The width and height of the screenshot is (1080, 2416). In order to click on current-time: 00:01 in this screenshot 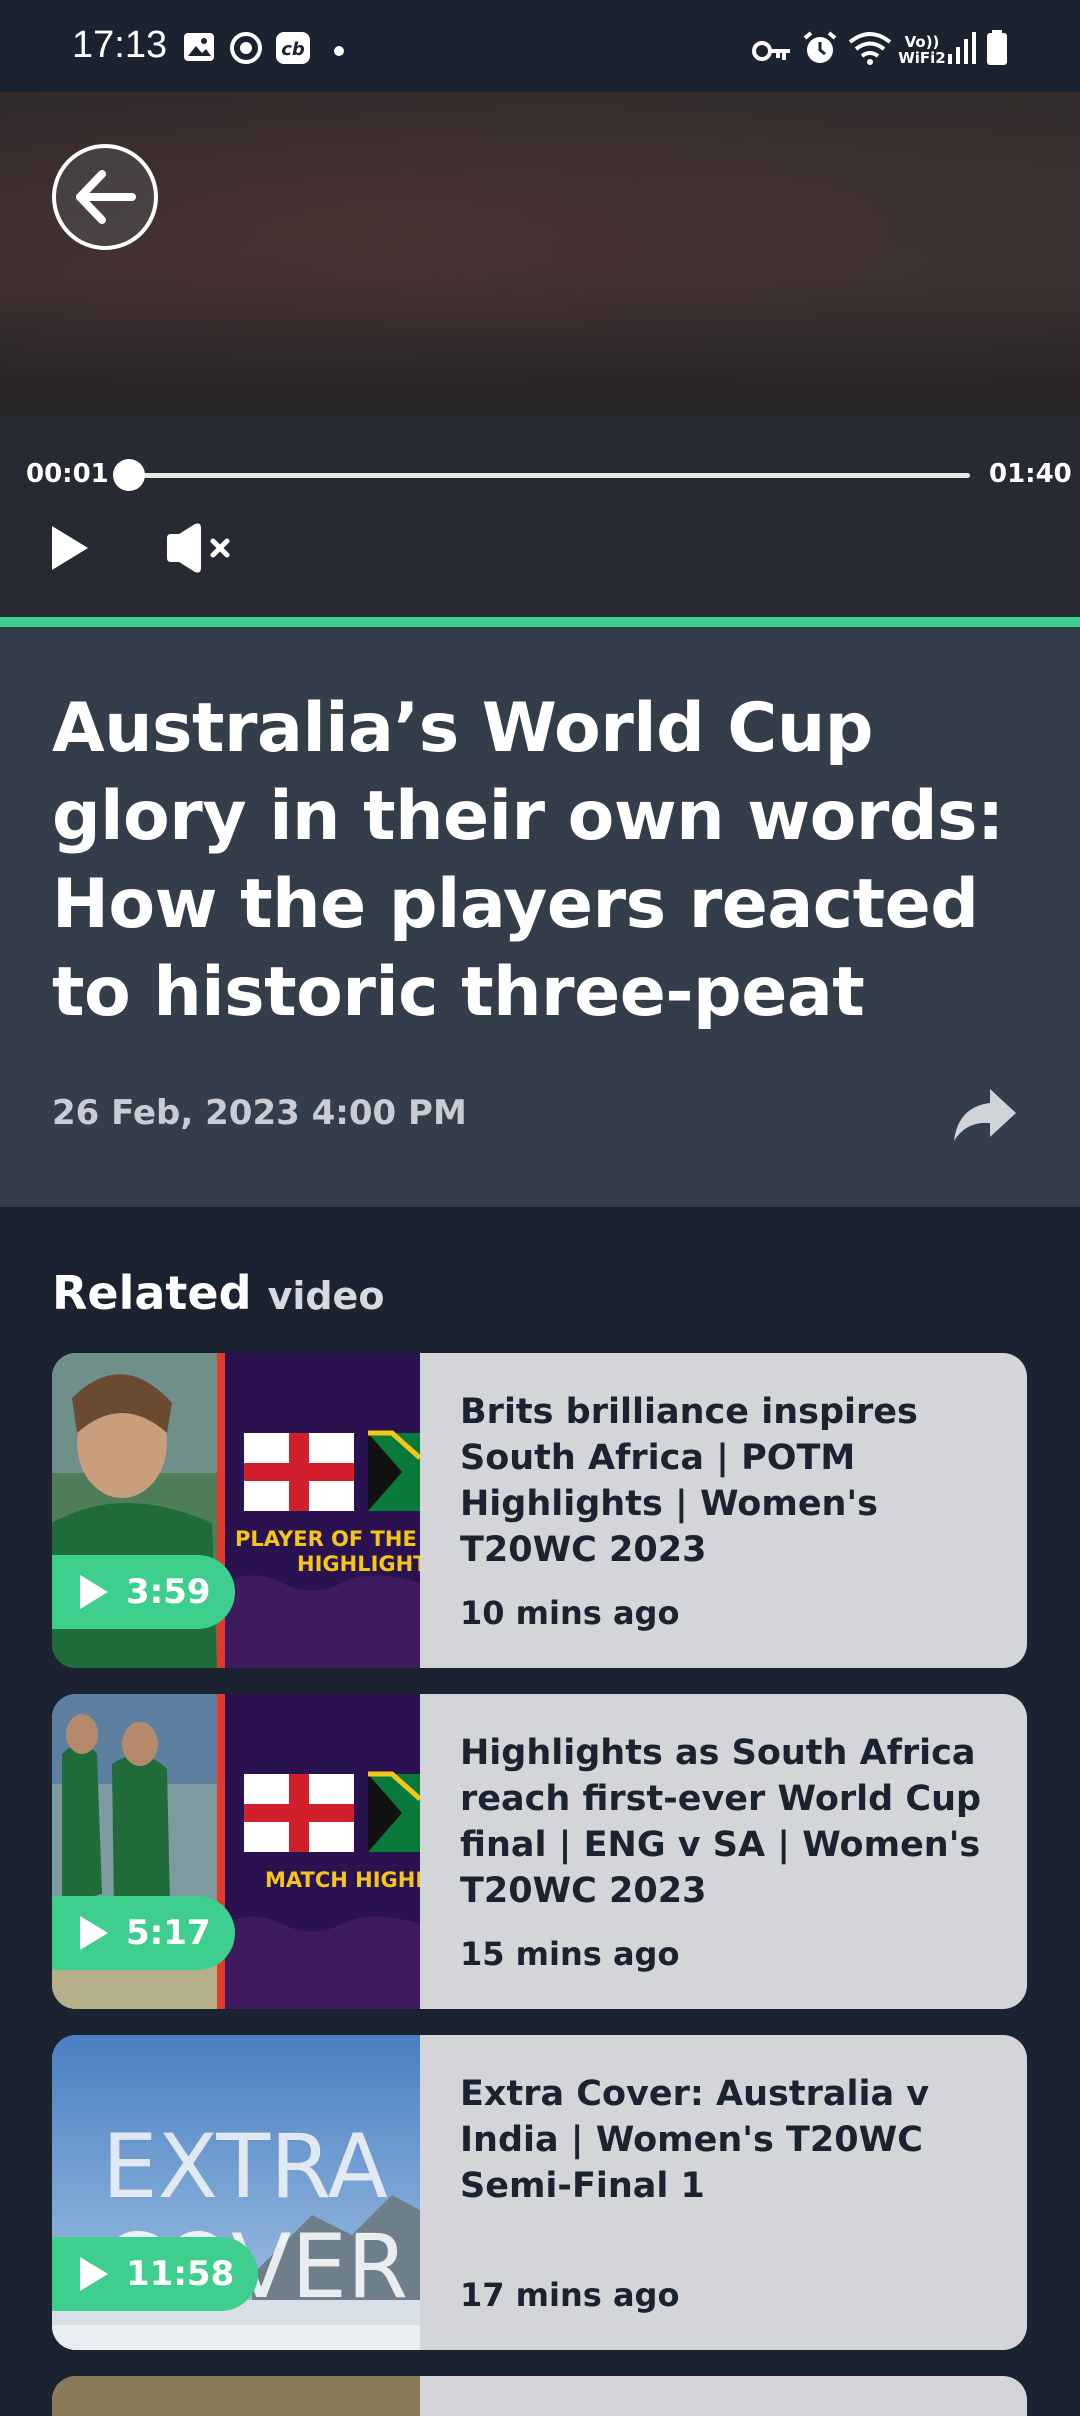, I will do `click(67, 474)`.